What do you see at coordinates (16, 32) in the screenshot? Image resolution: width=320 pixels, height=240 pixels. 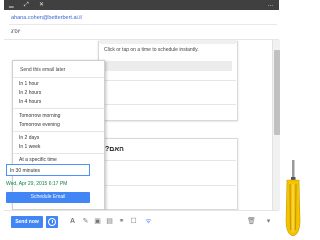 I see `subject-field: יופ'ג` at bounding box center [16, 32].